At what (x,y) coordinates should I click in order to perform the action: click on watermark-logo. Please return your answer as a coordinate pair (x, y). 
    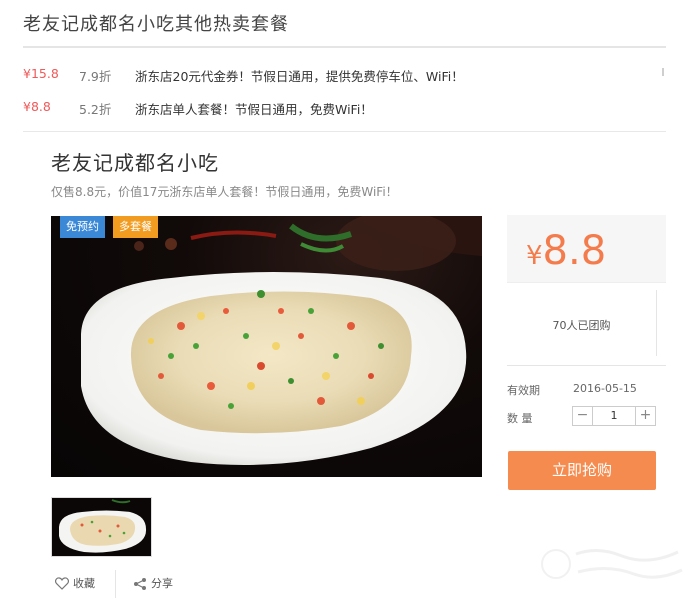
    Looking at the image, I should click on (612, 564).